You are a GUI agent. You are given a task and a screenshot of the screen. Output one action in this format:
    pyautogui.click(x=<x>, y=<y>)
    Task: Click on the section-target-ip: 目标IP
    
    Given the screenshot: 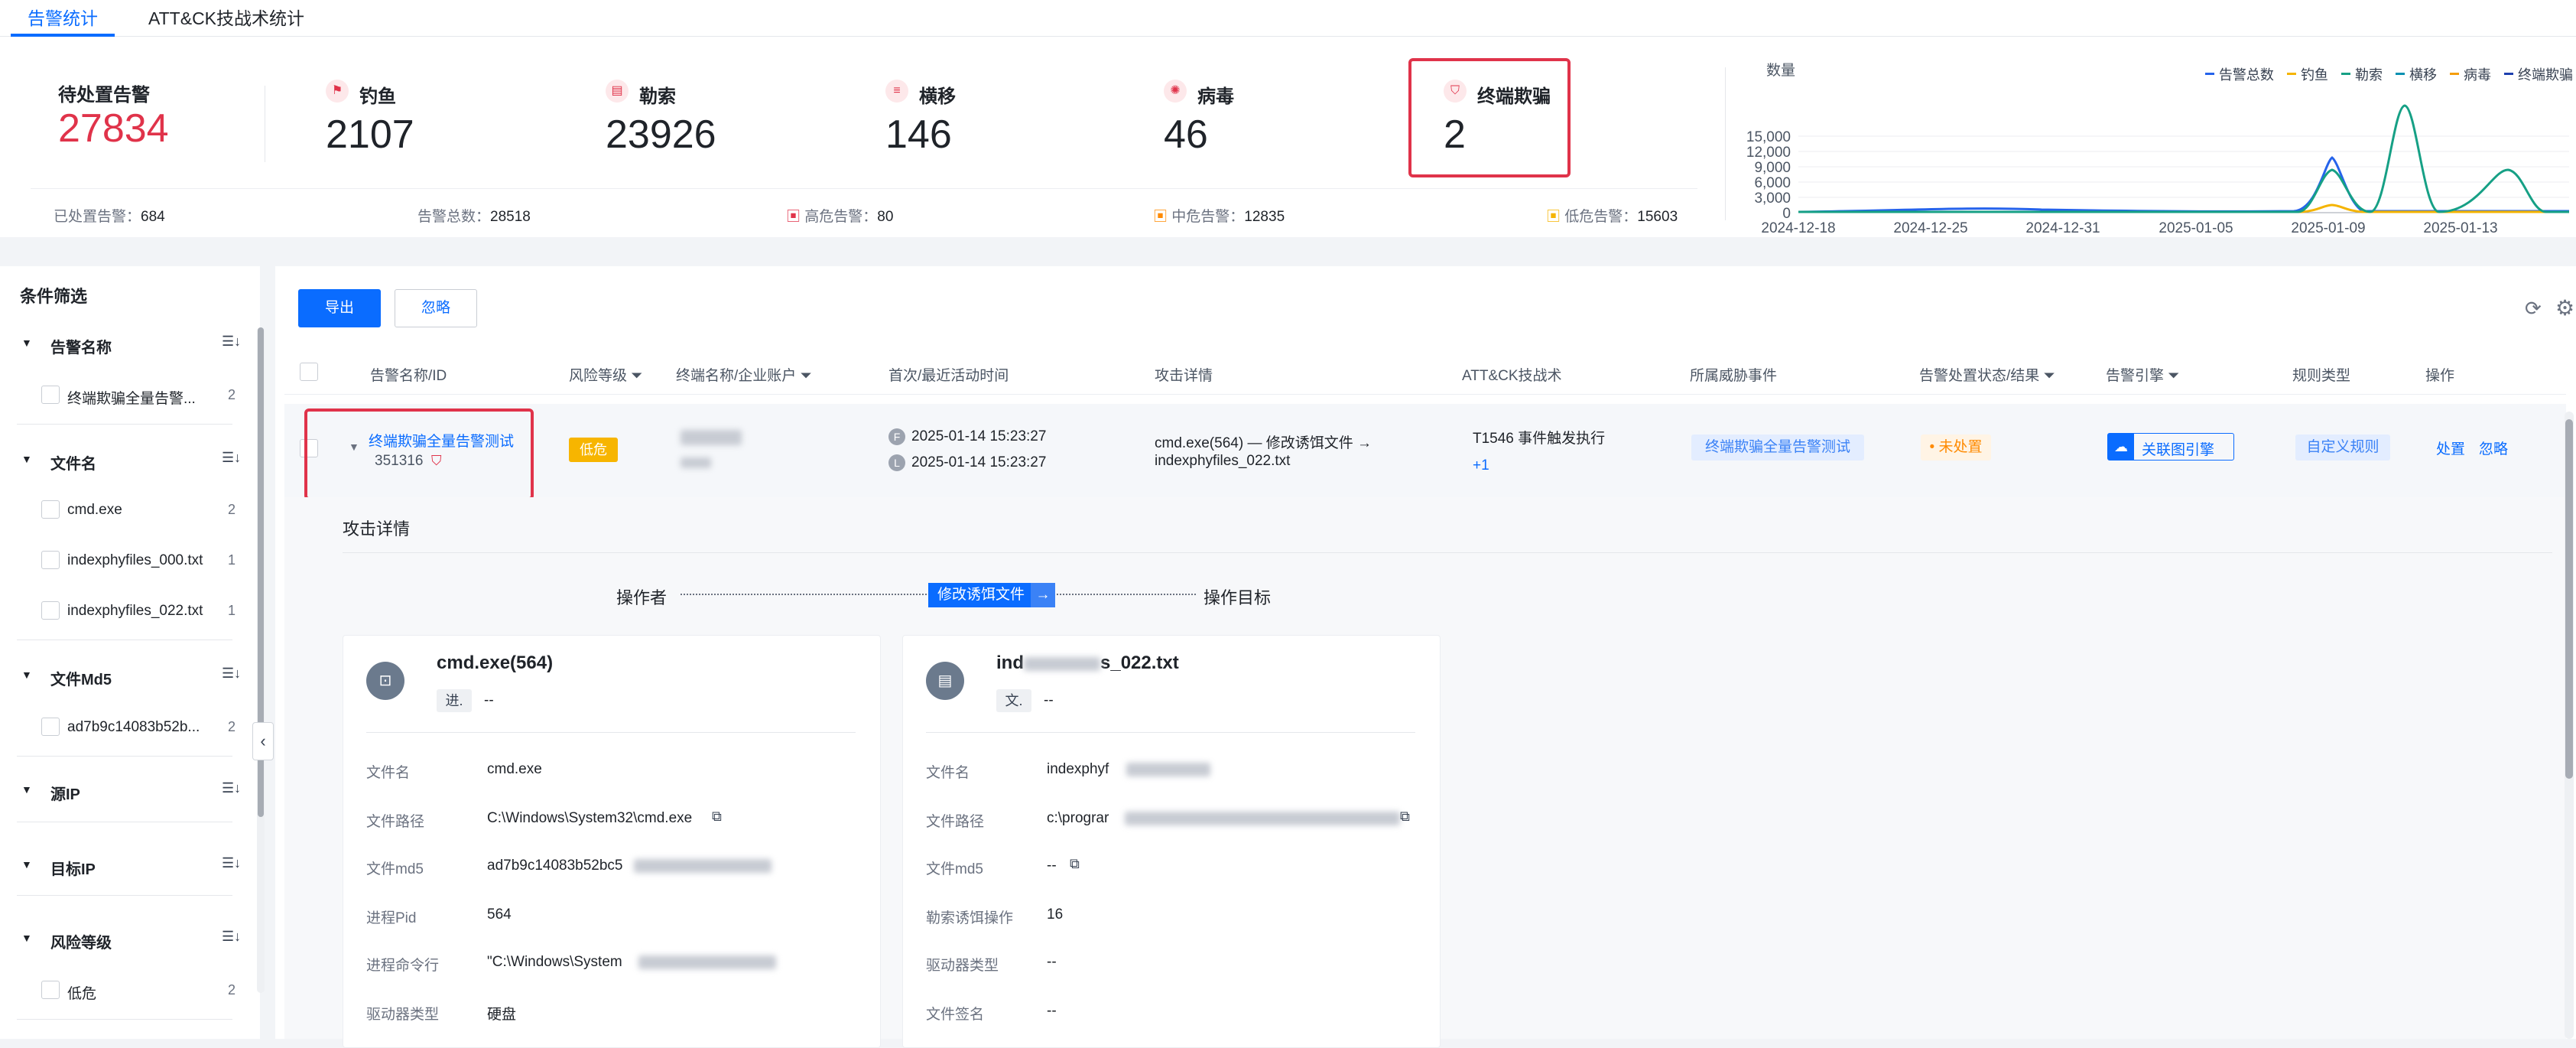 What is the action you would take?
    pyautogui.click(x=73, y=868)
    